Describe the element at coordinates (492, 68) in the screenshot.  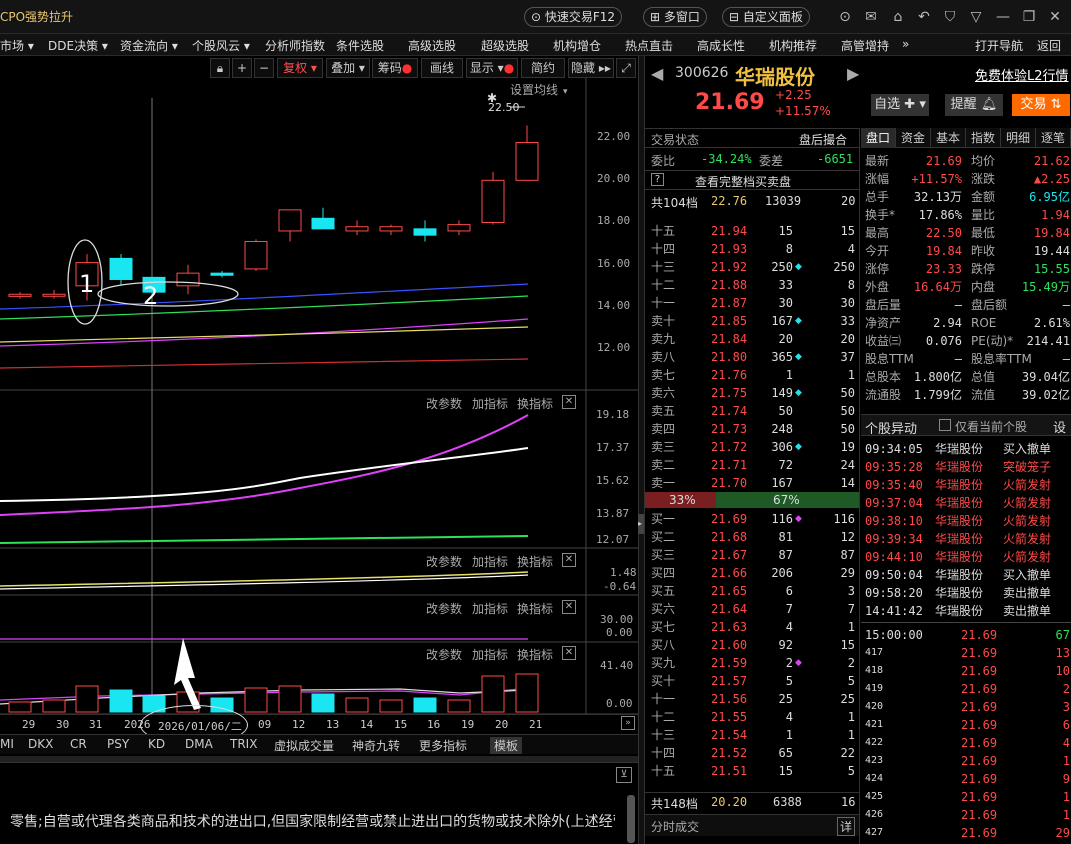
I see `xianshi-button: 显示 ▾●` at that location.